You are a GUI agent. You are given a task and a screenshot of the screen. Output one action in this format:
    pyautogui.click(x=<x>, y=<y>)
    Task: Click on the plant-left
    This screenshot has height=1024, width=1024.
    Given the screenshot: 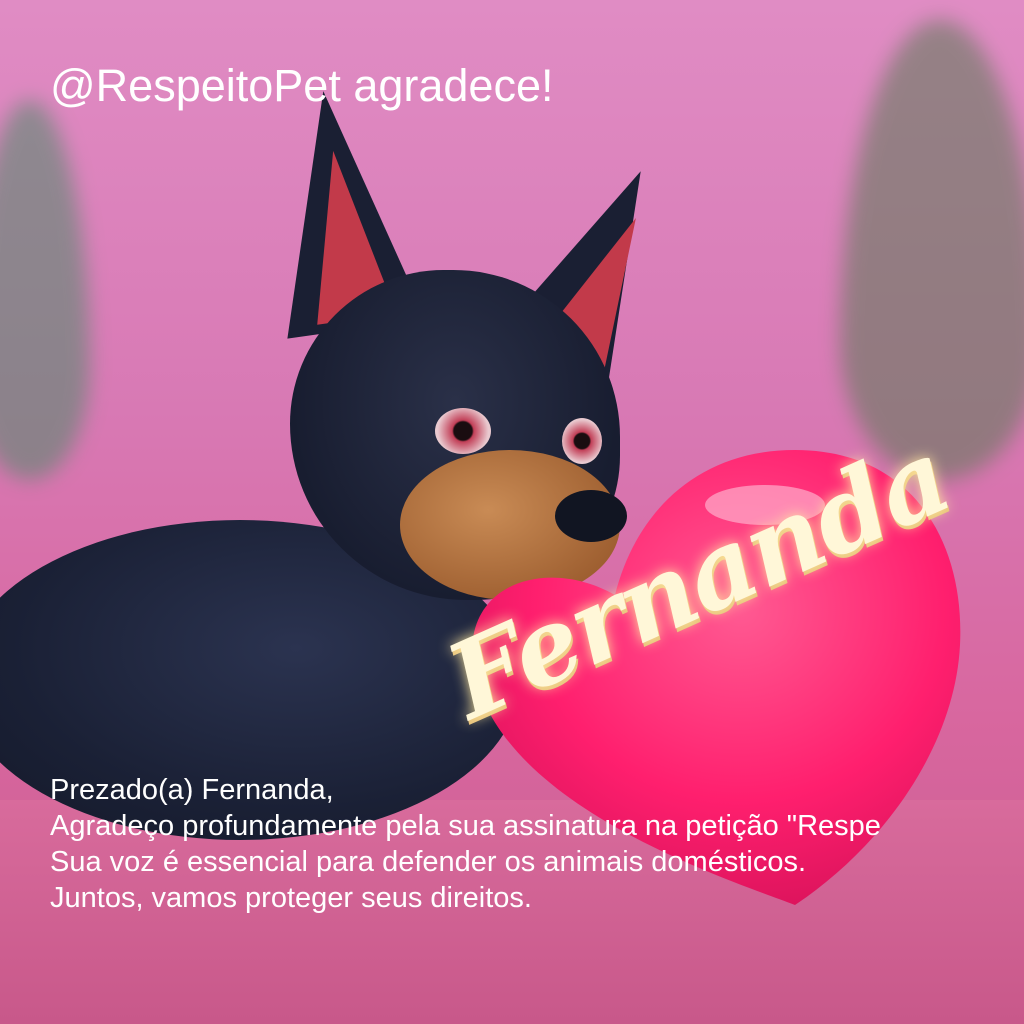 What is the action you would take?
    pyautogui.click(x=45, y=290)
    